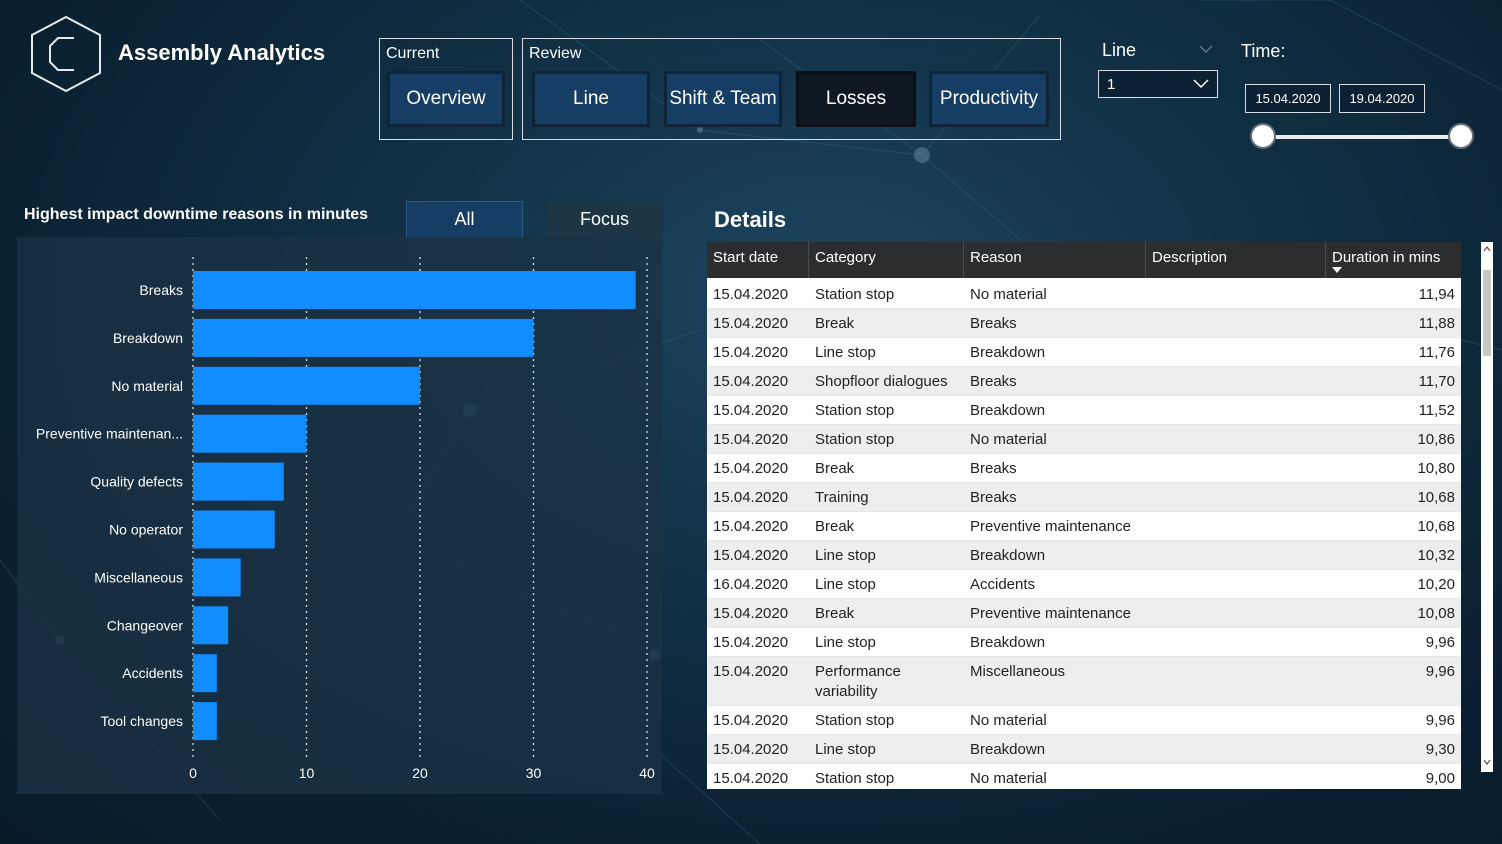  What do you see at coordinates (856, 99) in the screenshot?
I see `losses-button: Losses` at bounding box center [856, 99].